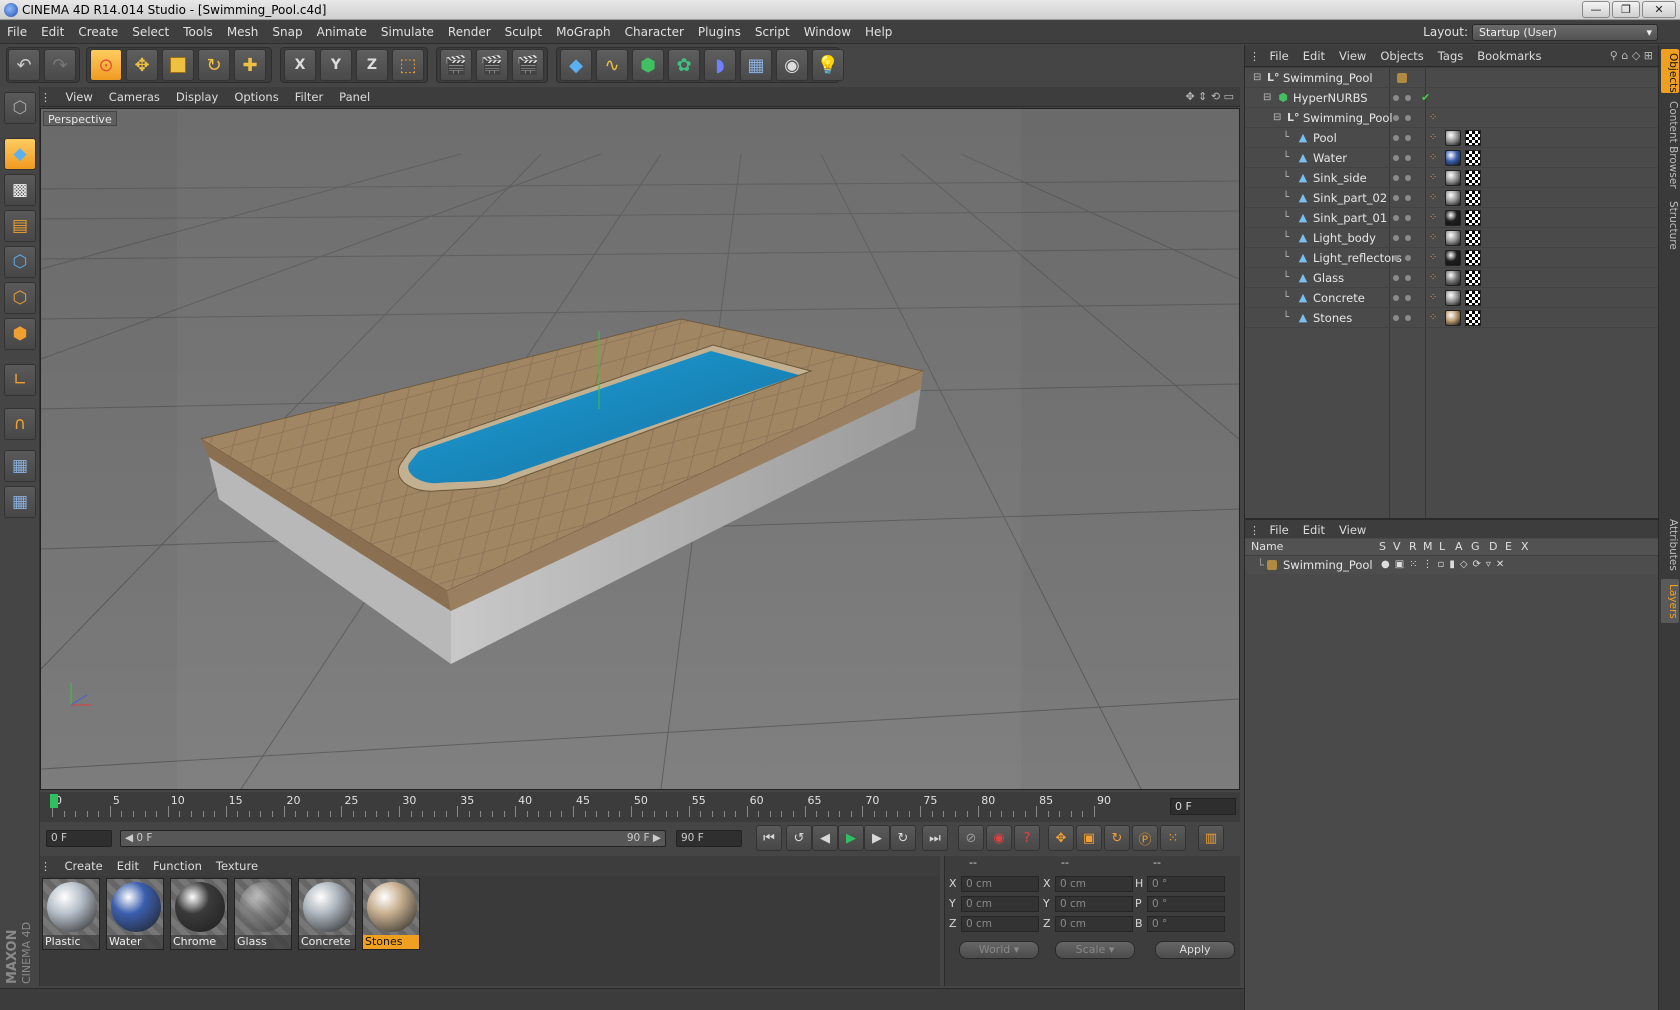 This screenshot has height=1010, width=1680. I want to click on object-row: ⊟ ⬢ HyperNURBS ✔, so click(1452, 98).